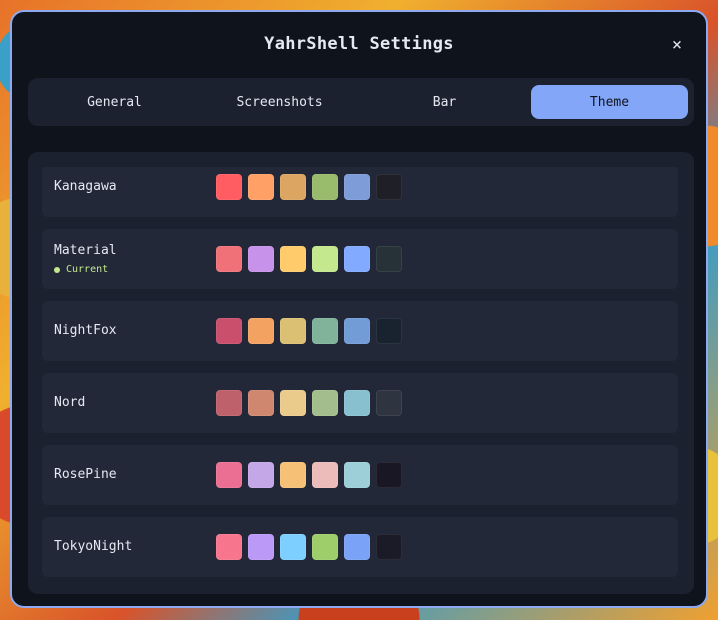 Image resolution: width=718 pixels, height=620 pixels. Describe the element at coordinates (114, 102) in the screenshot. I see `tab-general: General` at that location.